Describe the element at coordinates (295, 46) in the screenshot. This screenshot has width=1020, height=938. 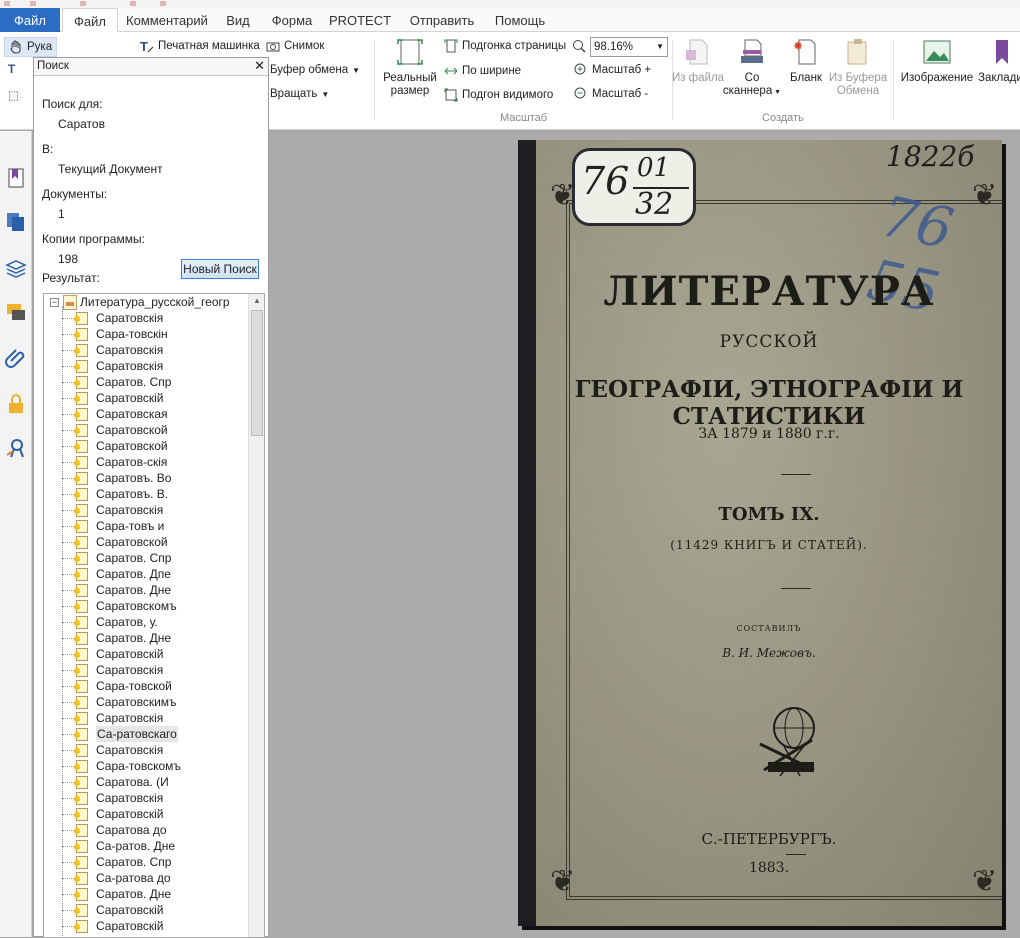
I see `snapshot-button: Снимок` at that location.